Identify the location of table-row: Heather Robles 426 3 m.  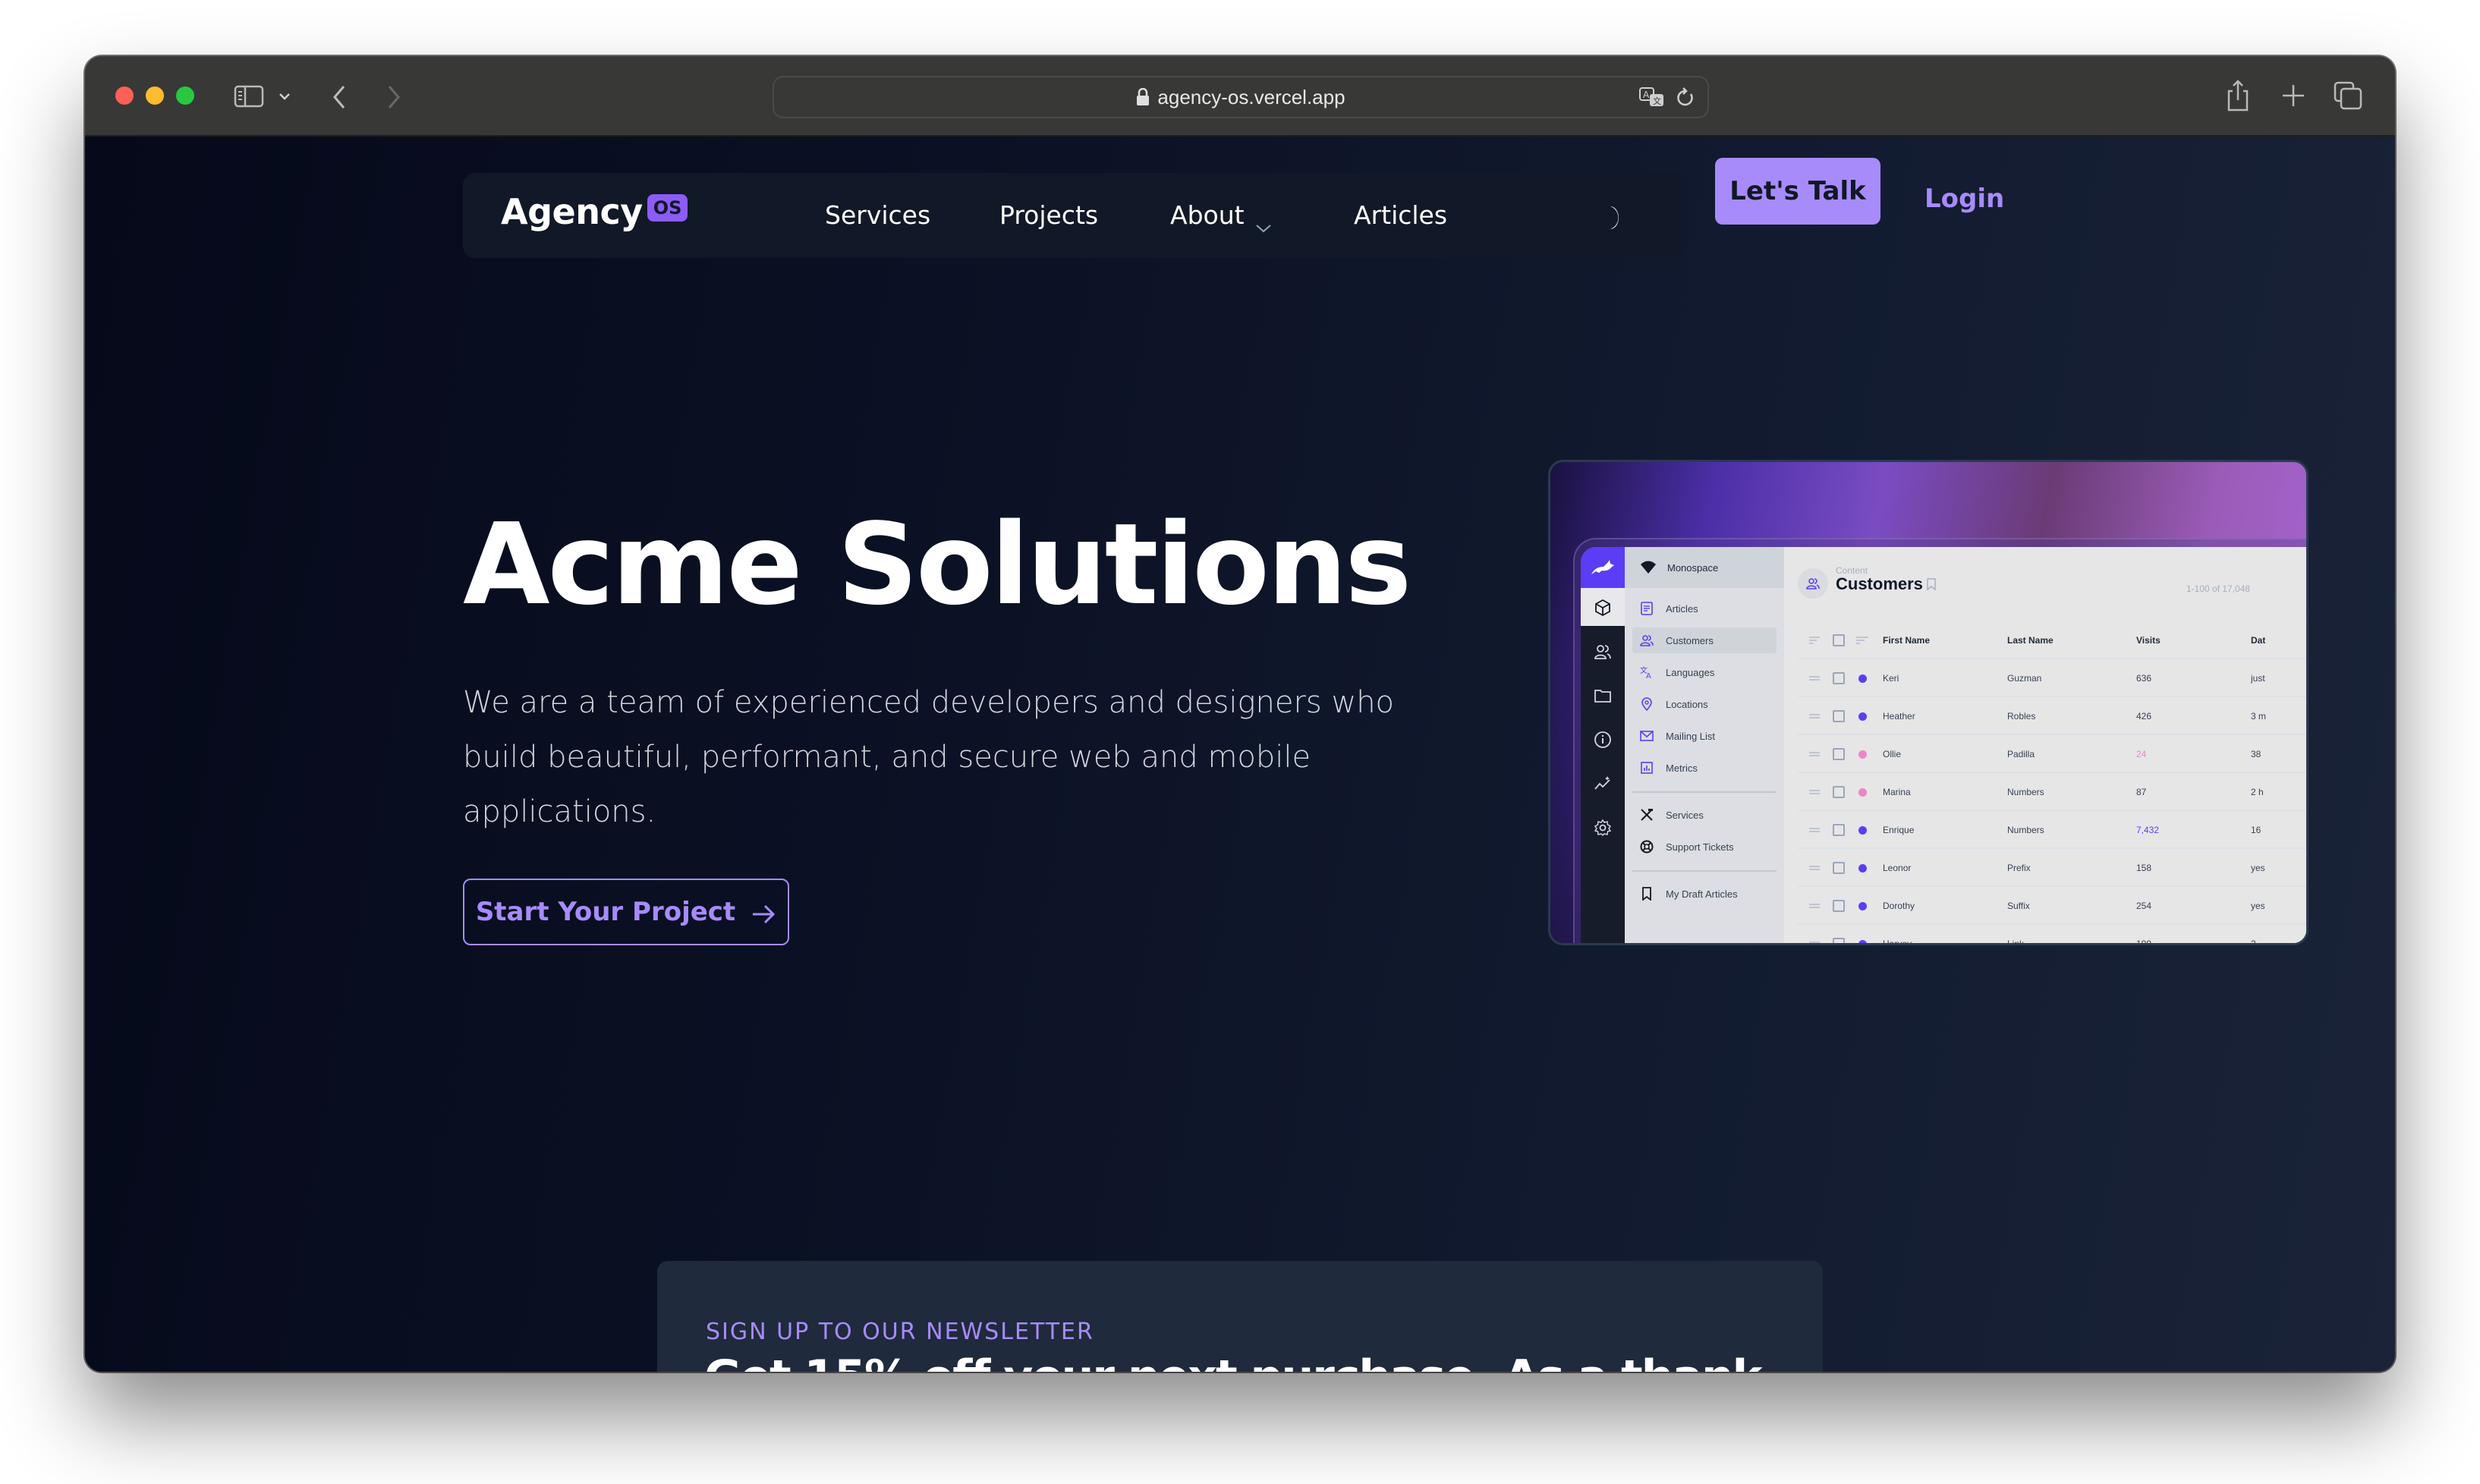
(2052, 717).